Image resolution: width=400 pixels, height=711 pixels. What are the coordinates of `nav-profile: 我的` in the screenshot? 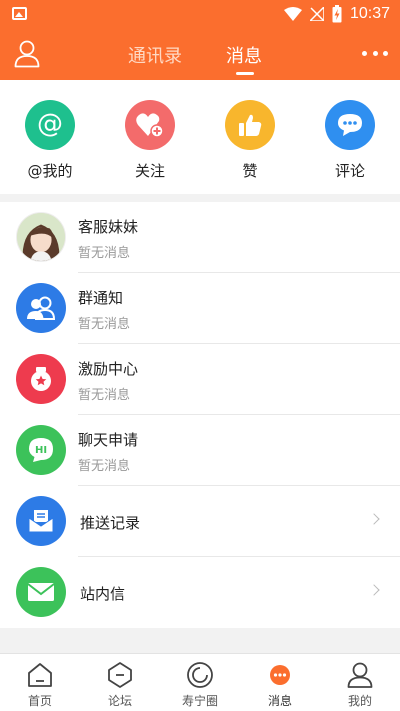 It's located at (360, 684).